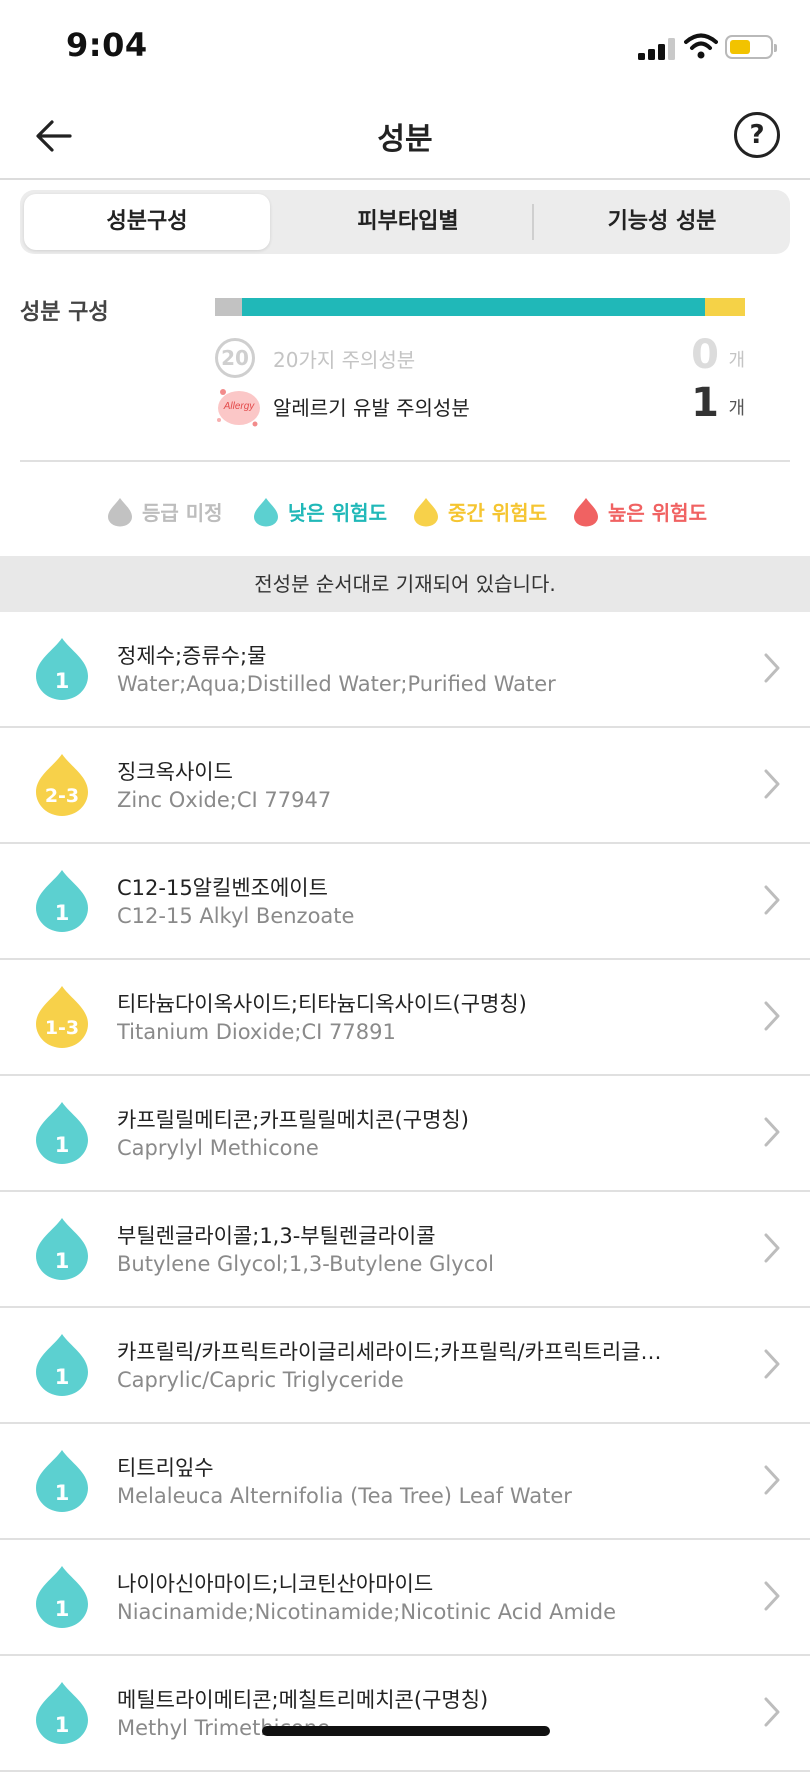  Describe the element at coordinates (473, 307) in the screenshot. I see `composition-segment-low` at that location.